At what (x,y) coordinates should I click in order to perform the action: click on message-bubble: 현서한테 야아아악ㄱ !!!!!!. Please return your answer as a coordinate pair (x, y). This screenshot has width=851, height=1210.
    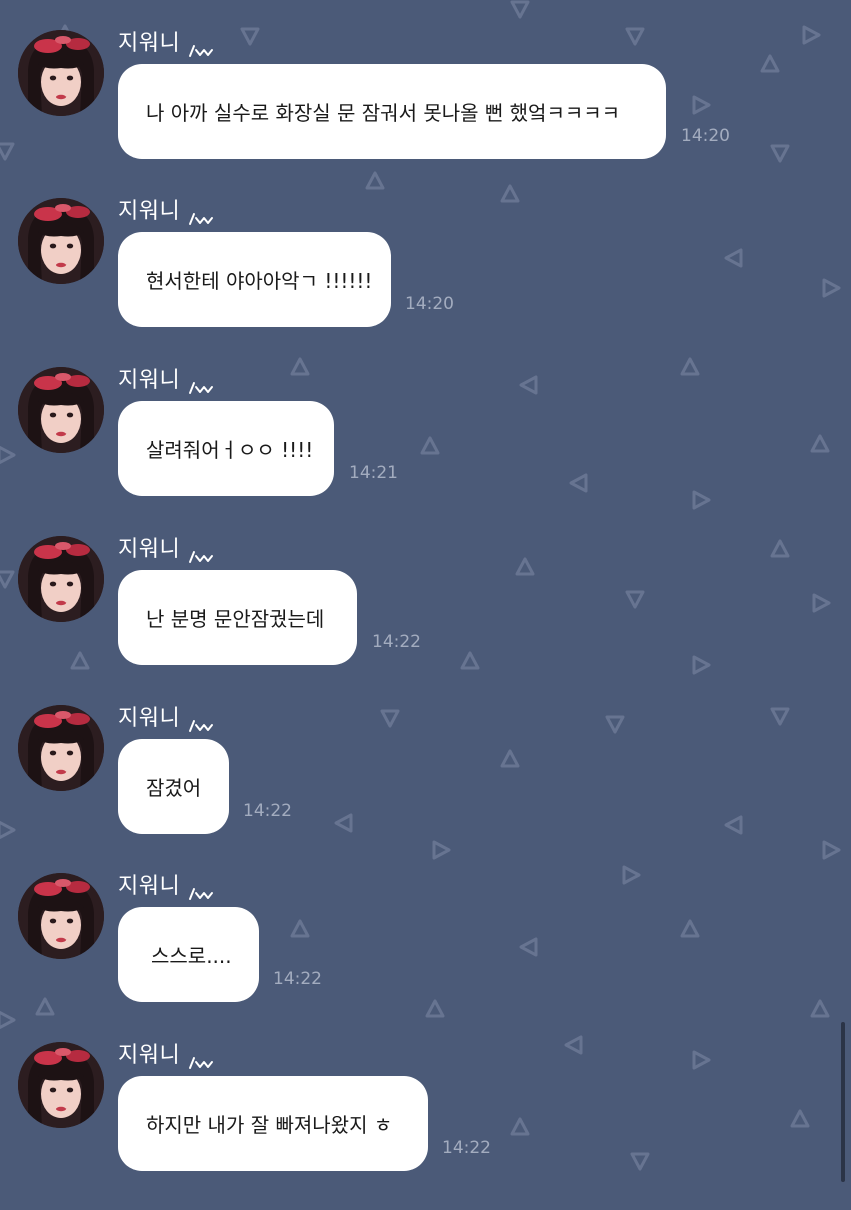
    Looking at the image, I should click on (254, 279).